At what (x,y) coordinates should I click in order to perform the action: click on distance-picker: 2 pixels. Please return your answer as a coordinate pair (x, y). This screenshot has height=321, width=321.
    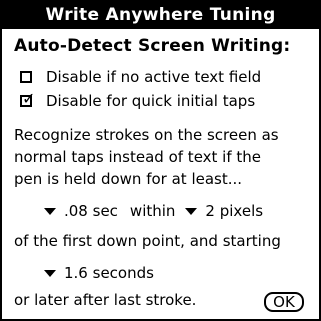
    Looking at the image, I should click on (224, 211).